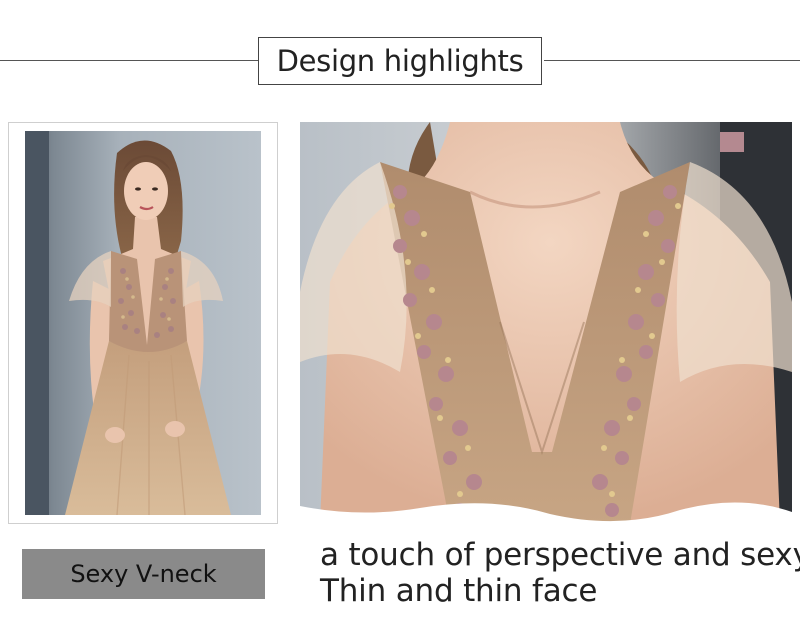 This screenshot has height=635, width=800. I want to click on section-title-text: Design highlights, so click(400, 61).